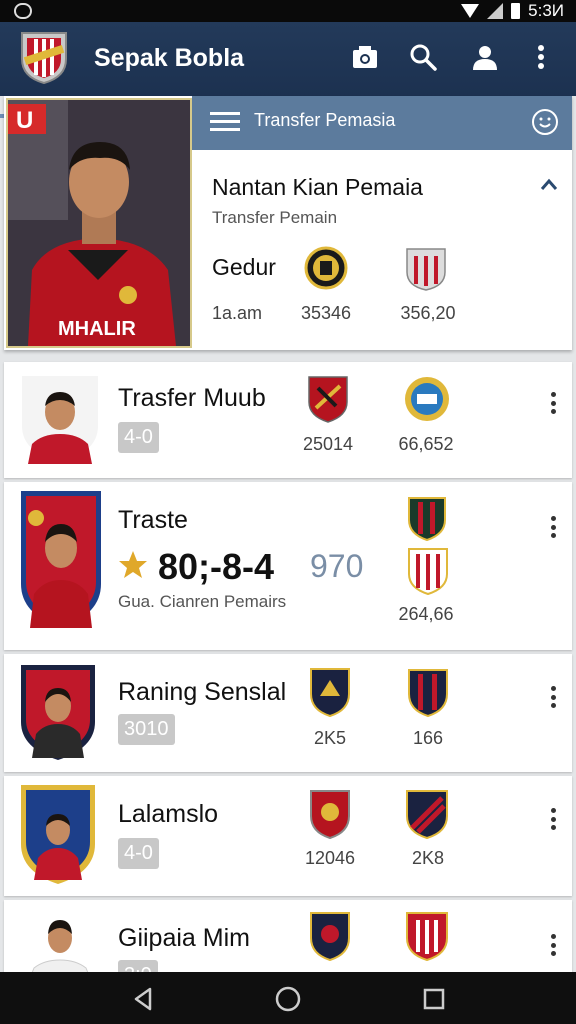 The width and height of the screenshot is (576, 1024). I want to click on transfer-row: Lalamslo 4-0 12046 2K8, so click(288, 836).